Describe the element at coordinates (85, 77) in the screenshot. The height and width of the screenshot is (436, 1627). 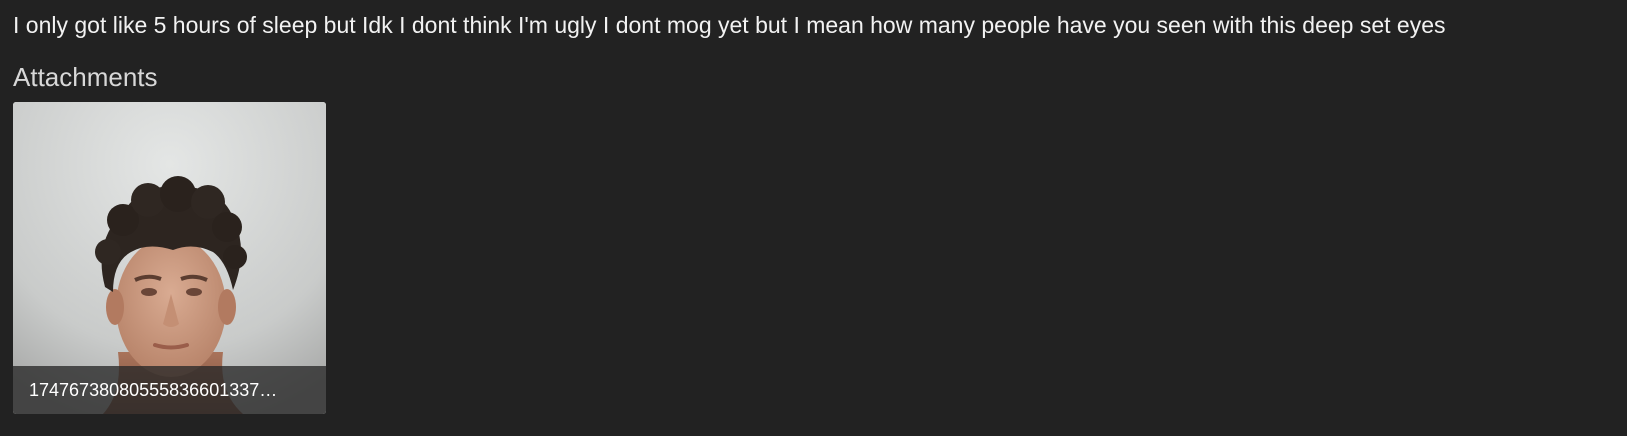
I see `attachments-heading: Attachments` at that location.